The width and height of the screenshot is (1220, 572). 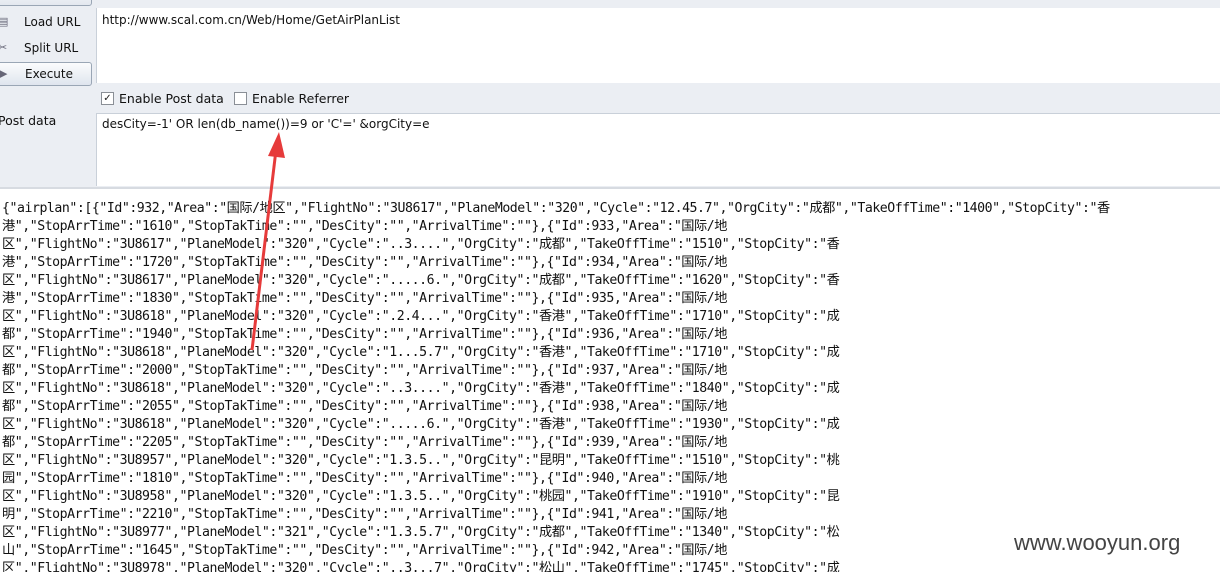 What do you see at coordinates (610, 188) in the screenshot?
I see `toolbar-divider` at bounding box center [610, 188].